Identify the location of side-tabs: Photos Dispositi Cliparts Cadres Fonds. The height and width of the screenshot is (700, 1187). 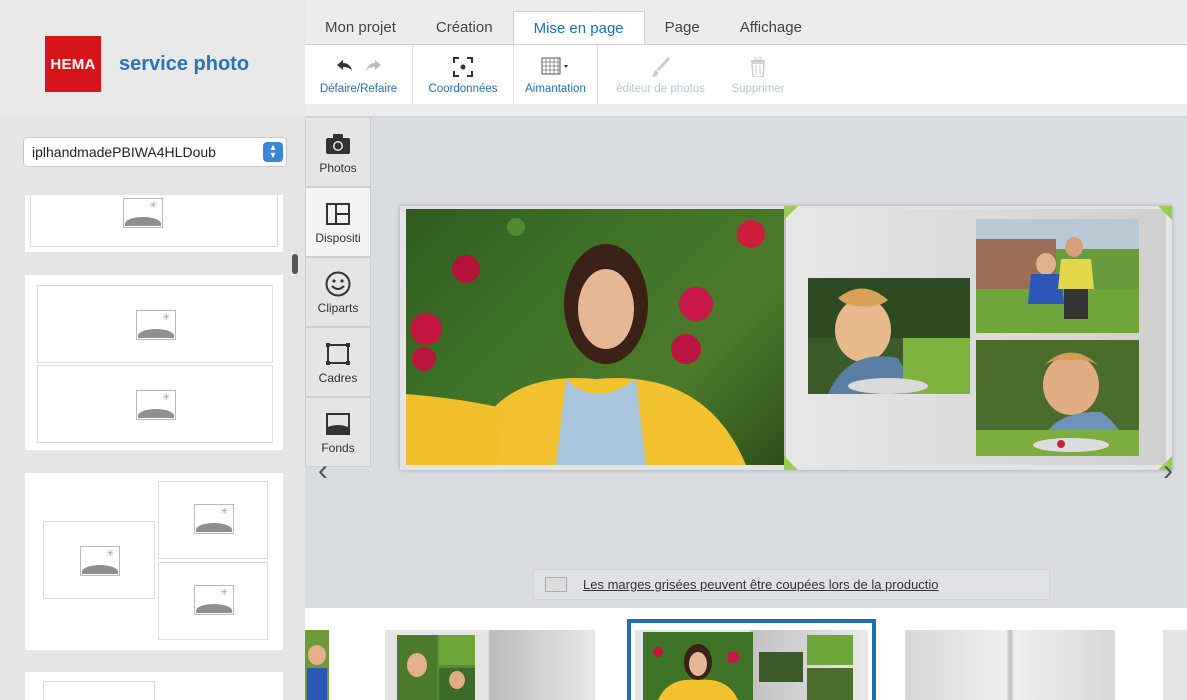
(338, 293).